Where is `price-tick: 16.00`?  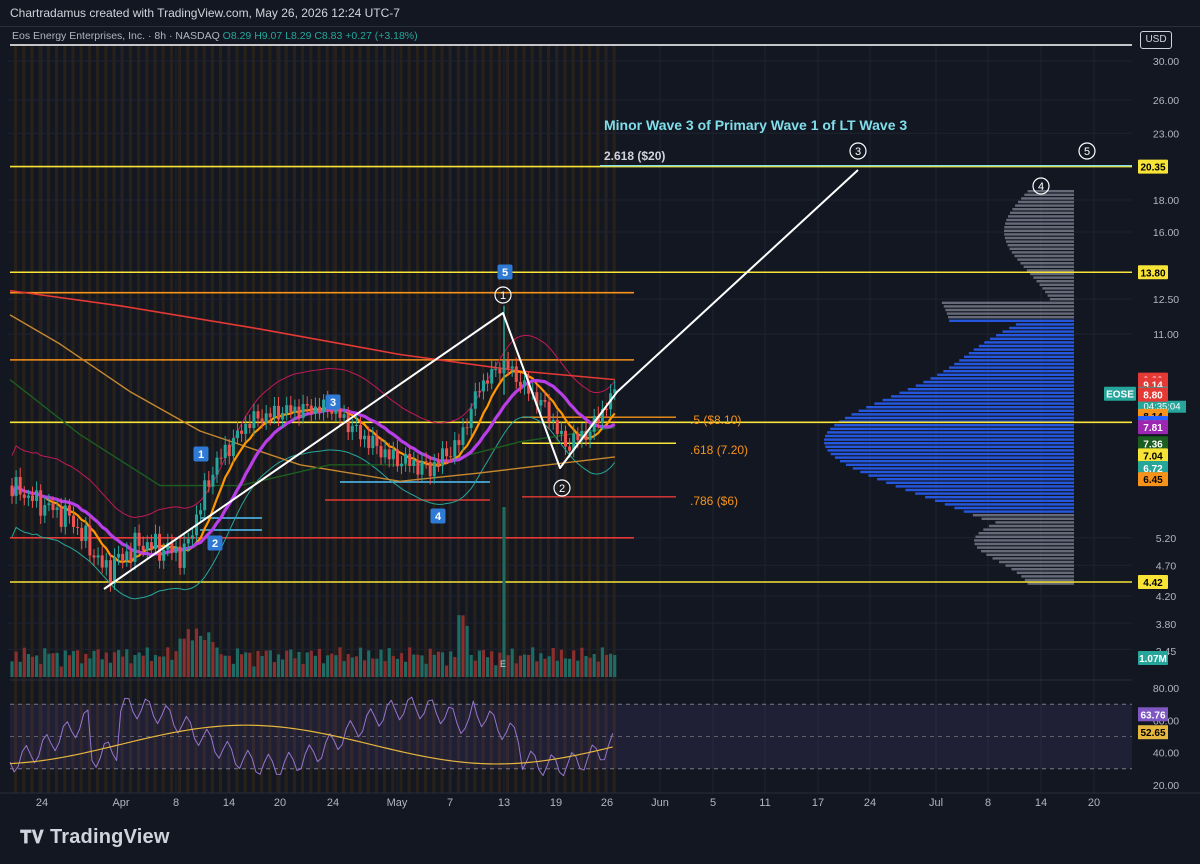
price-tick: 16.00 is located at coordinates (1166, 233).